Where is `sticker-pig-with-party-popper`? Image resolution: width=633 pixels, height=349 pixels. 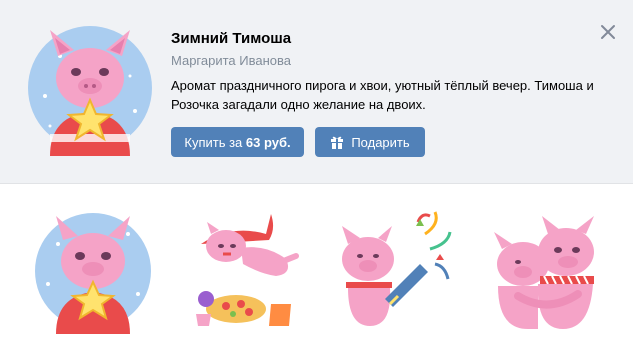 sticker-pig-with-party-popper is located at coordinates (395, 269).